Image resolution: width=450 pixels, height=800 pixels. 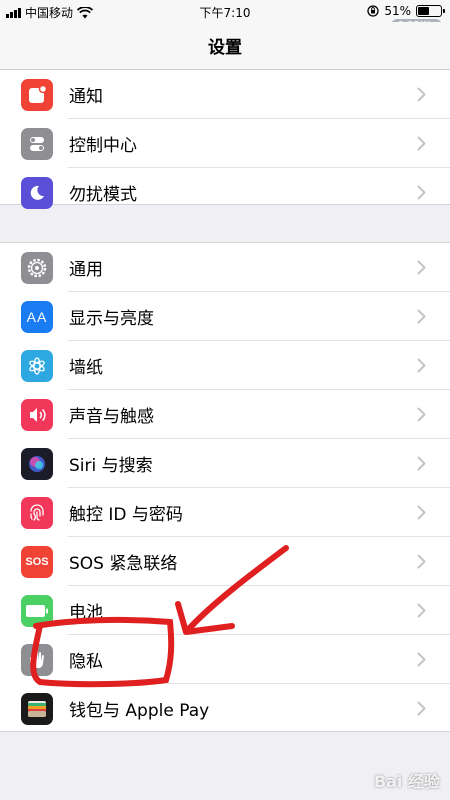 I want to click on hand-icon, so click(x=37, y=659).